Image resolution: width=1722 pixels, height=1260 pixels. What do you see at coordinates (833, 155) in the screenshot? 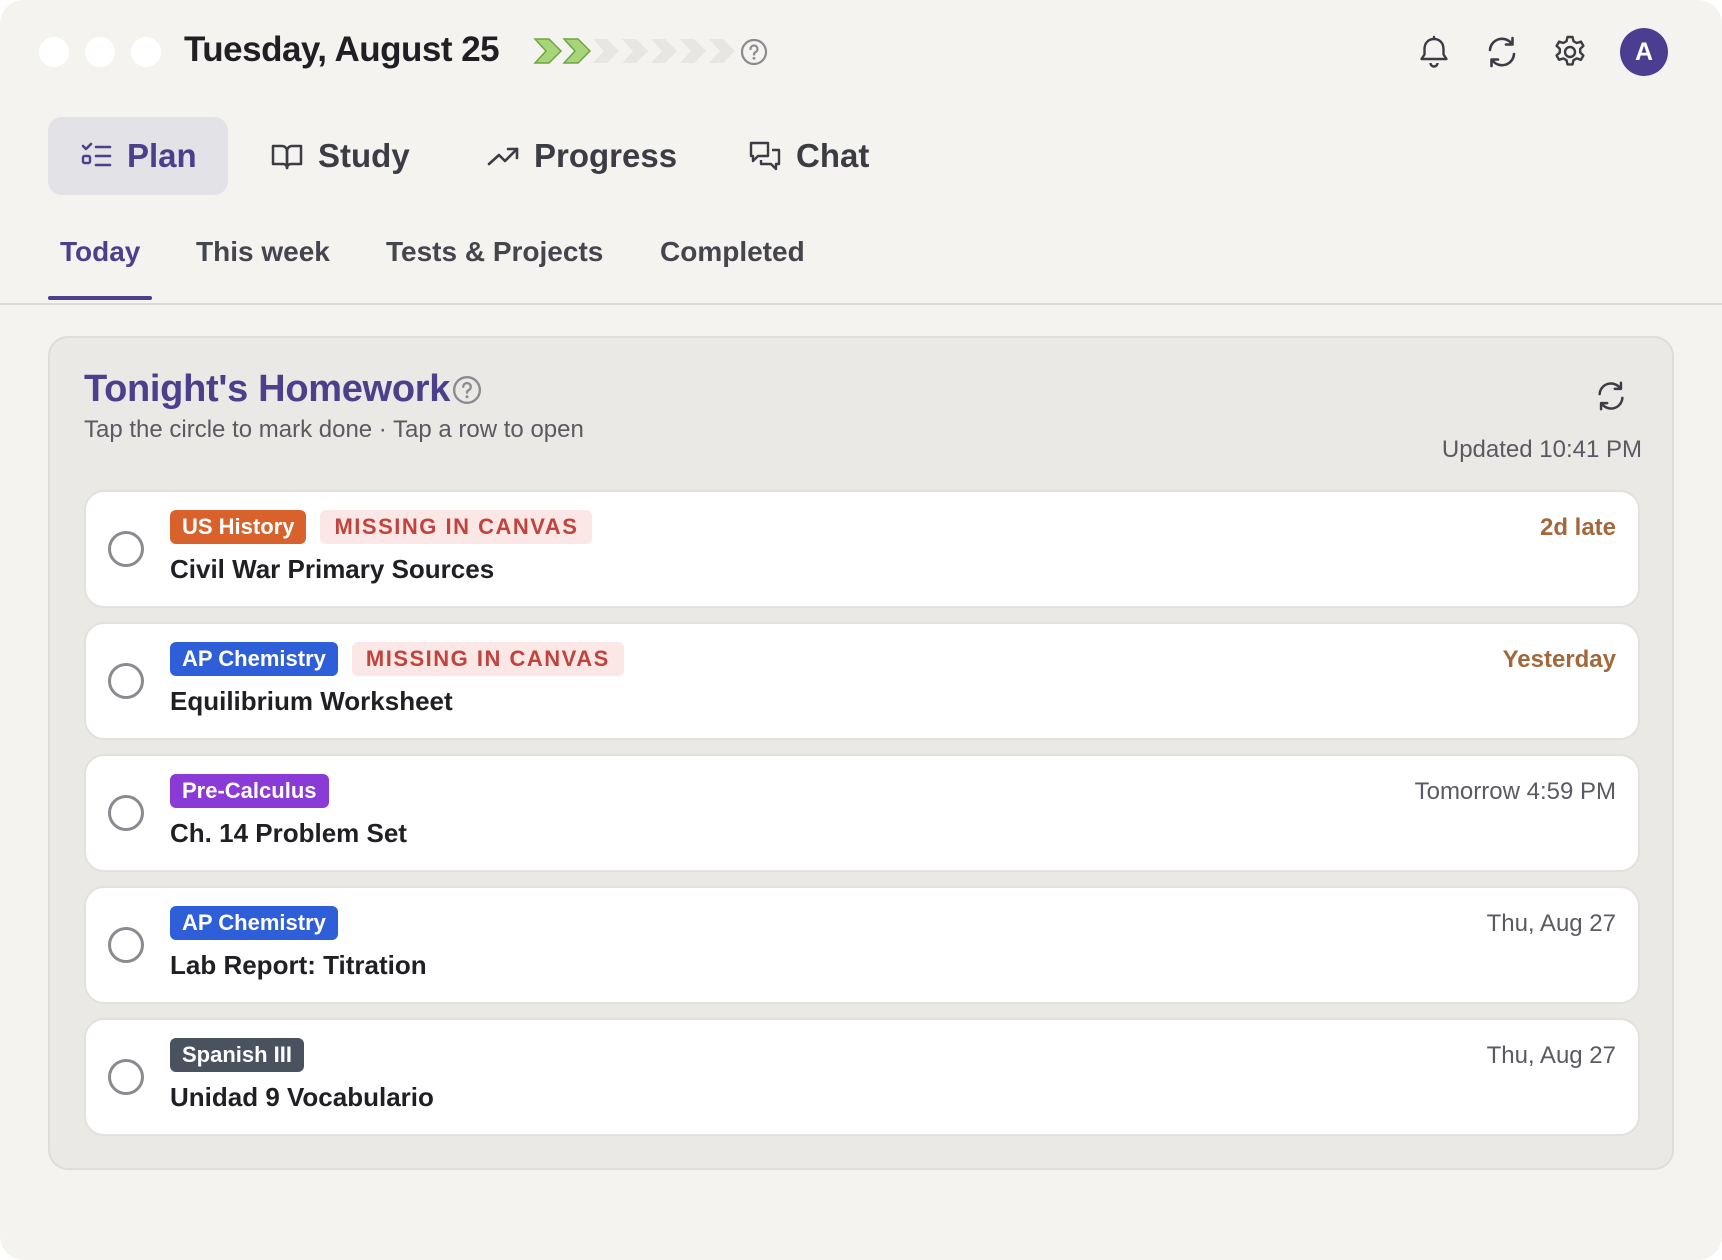
I see `nav-label: Chat` at bounding box center [833, 155].